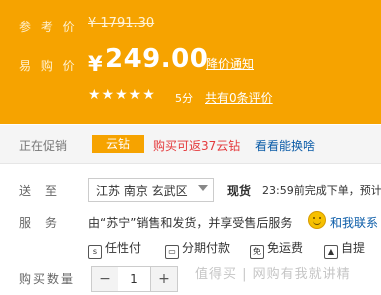 The image size is (381, 295). I want to click on quantity-plus-button: +, so click(164, 279).